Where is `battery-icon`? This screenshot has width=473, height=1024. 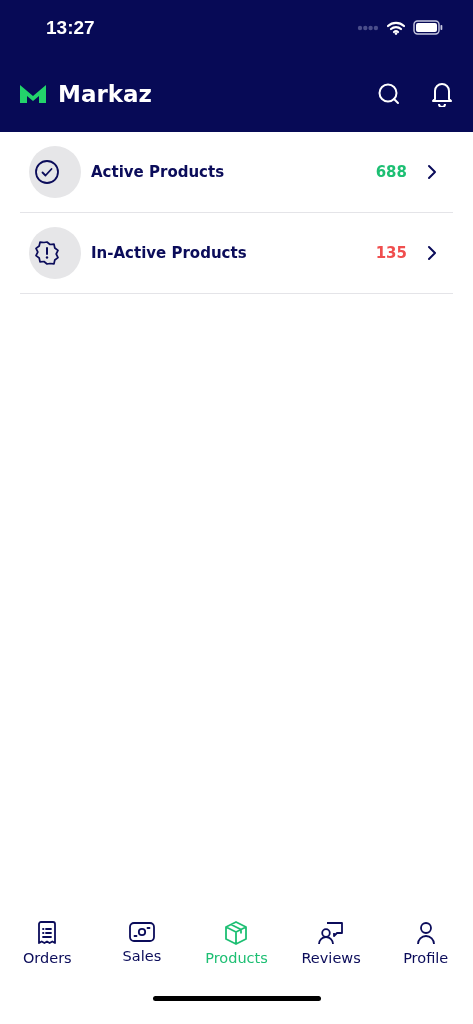
battery-icon is located at coordinates (428, 27).